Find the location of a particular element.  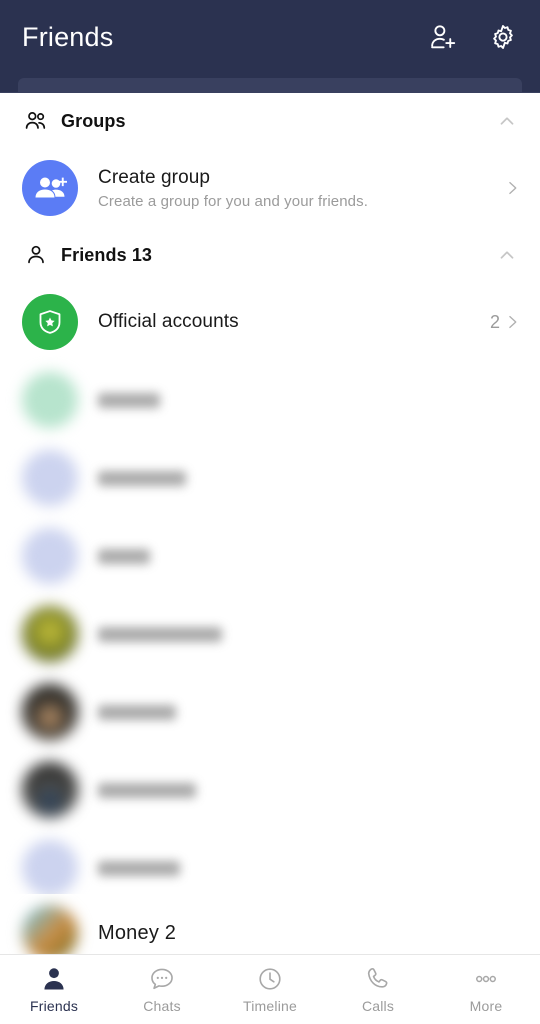

official-accounts-text: Official accounts is located at coordinates (294, 322).